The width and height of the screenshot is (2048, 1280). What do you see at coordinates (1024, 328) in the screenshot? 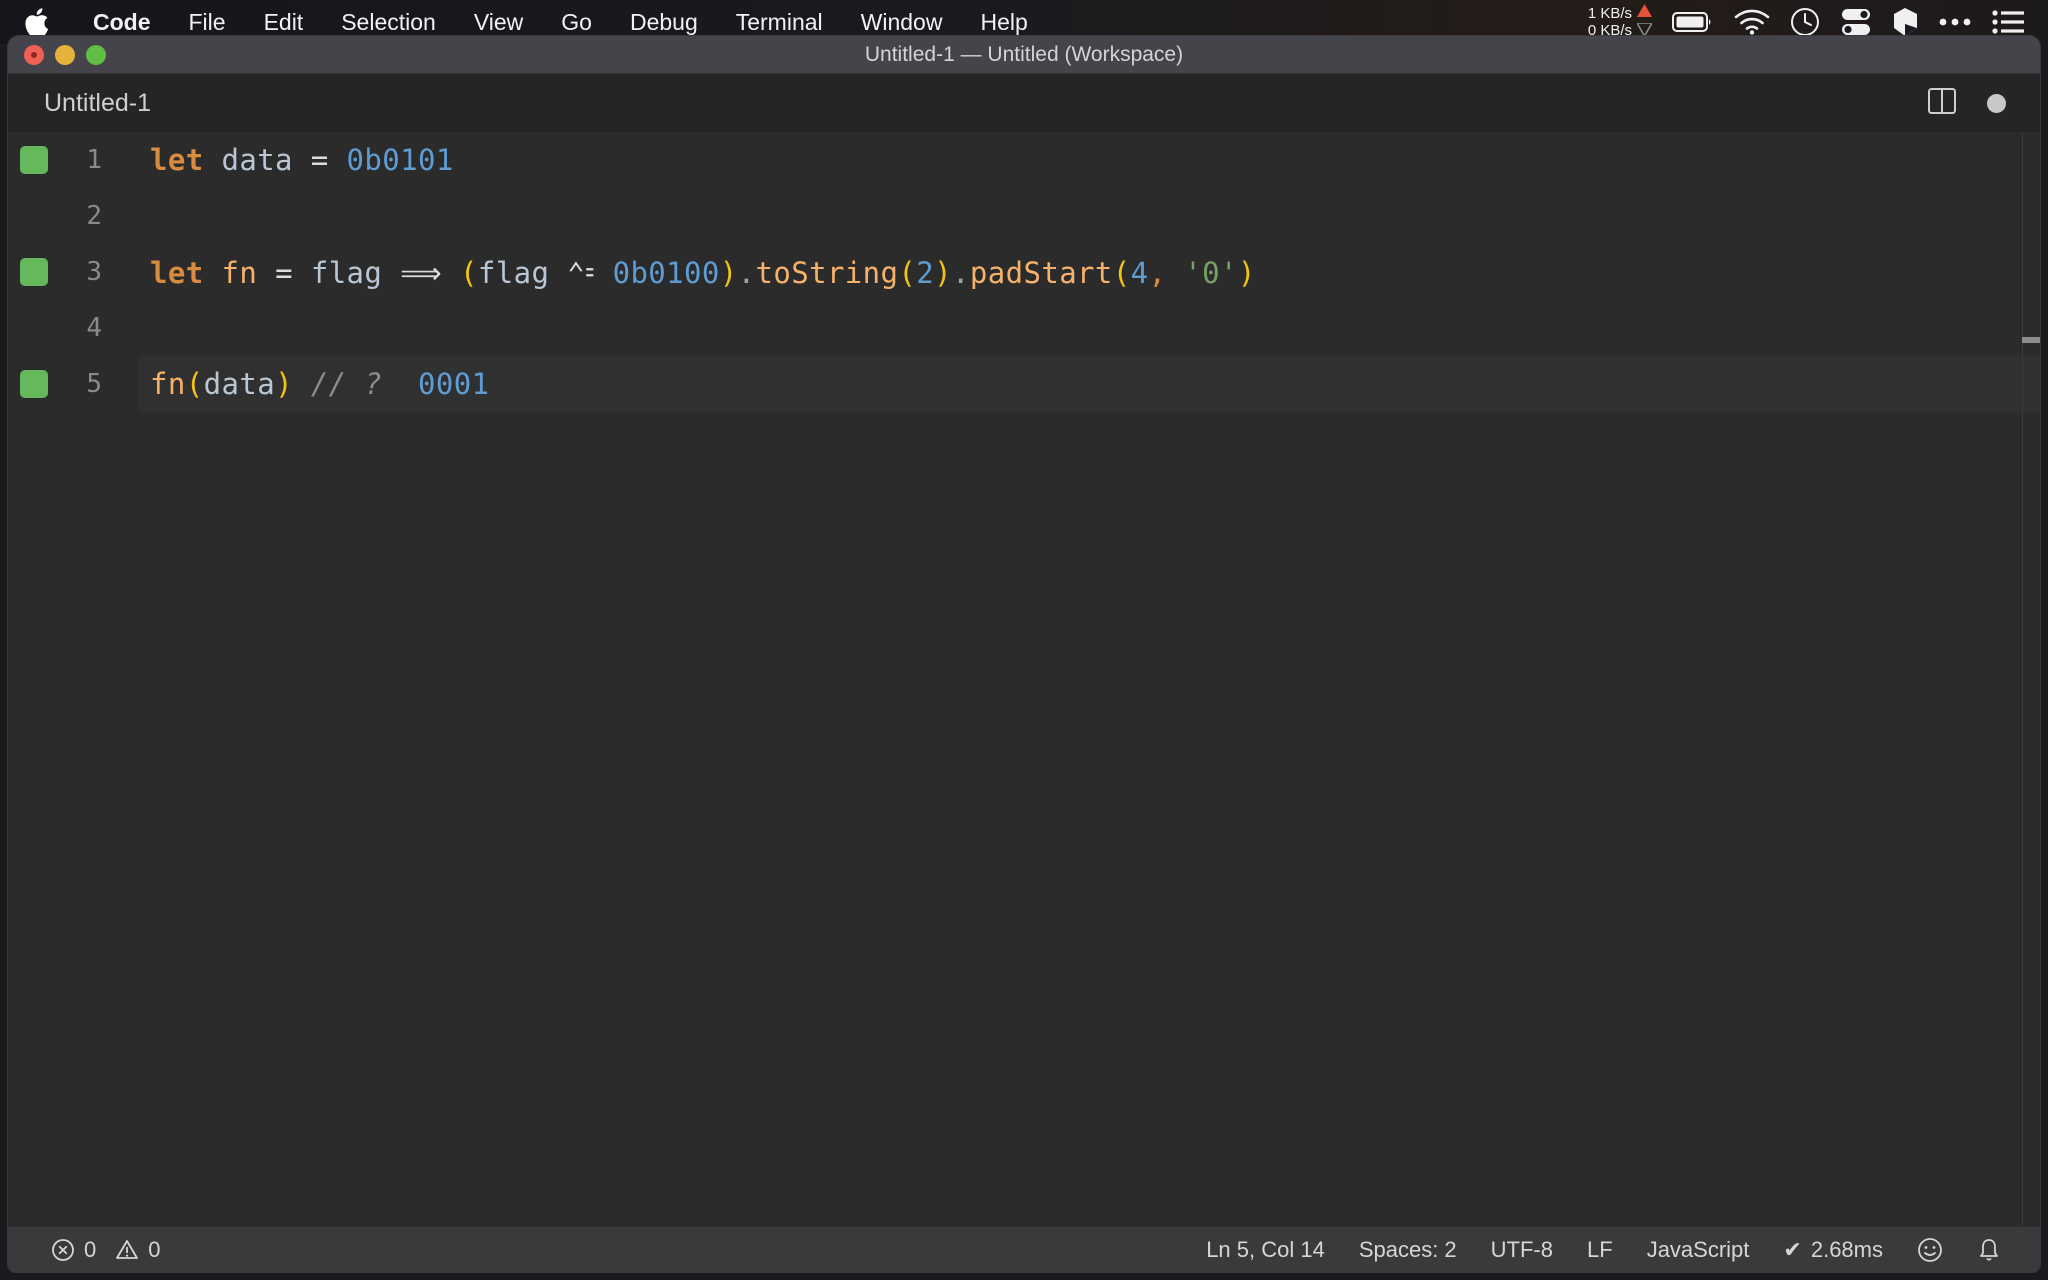
I see `code-line-4: 4` at bounding box center [1024, 328].